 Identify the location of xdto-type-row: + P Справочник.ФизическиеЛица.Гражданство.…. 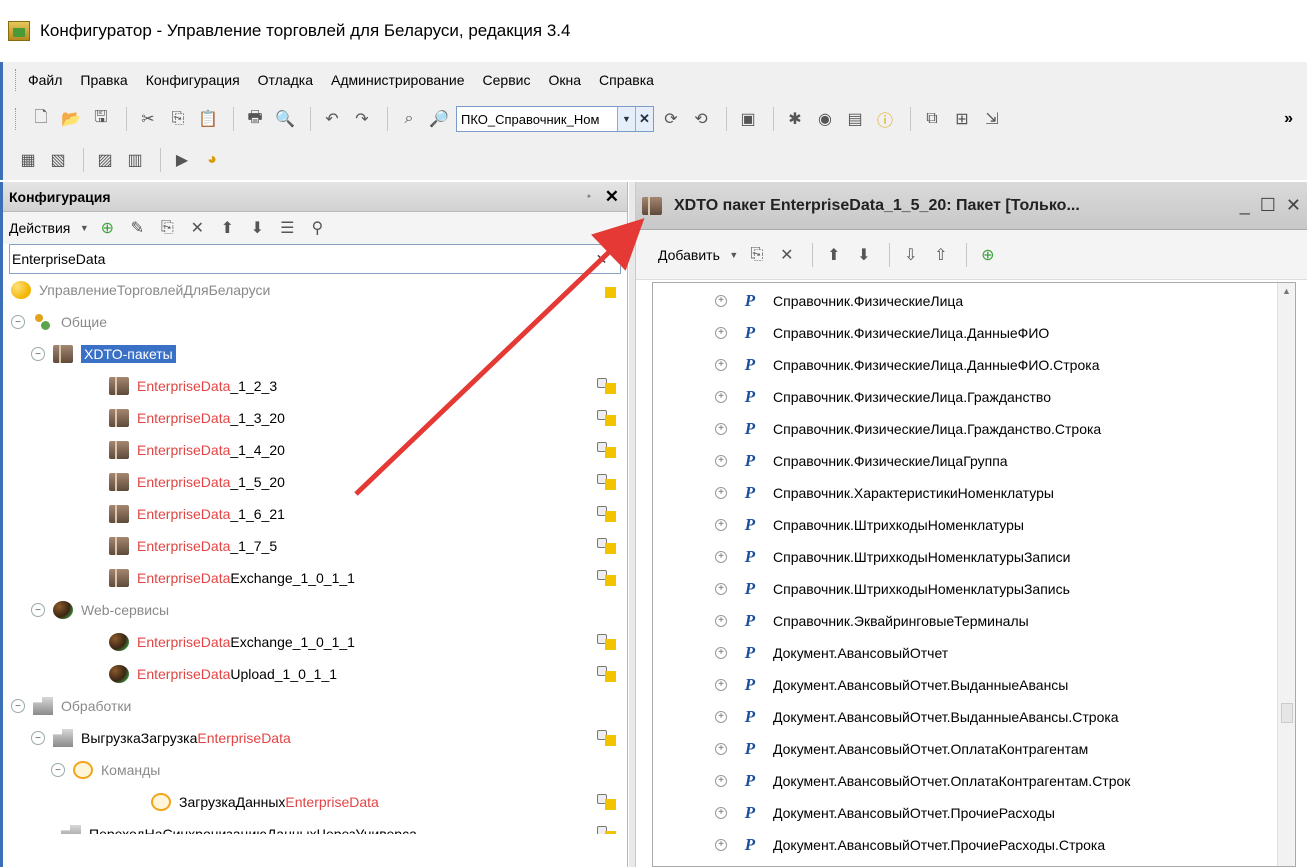
(908, 429).